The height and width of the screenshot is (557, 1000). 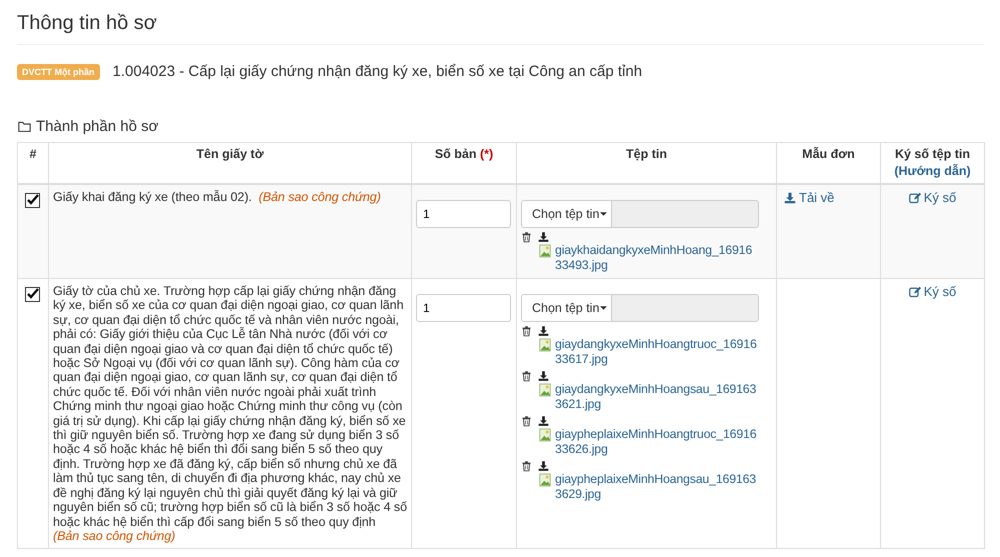 What do you see at coordinates (58, 72) in the screenshot?
I see `status-badge: DVCTT Một phần` at bounding box center [58, 72].